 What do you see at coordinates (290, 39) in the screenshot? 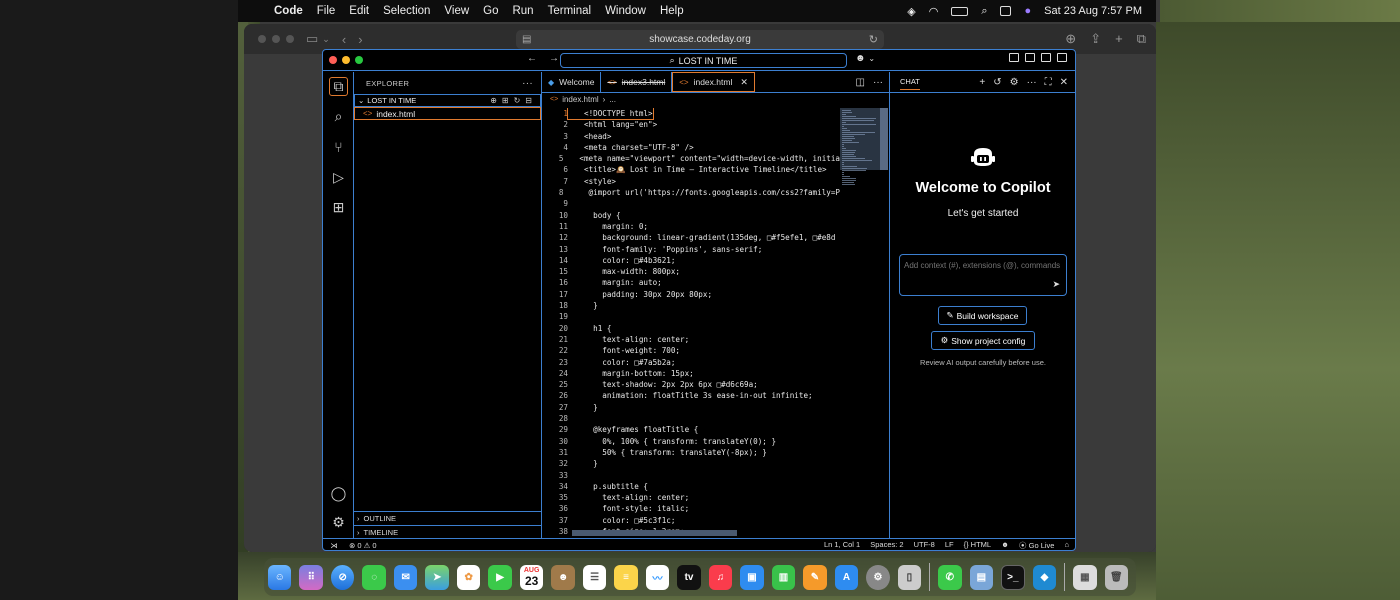
I see `zoom-light` at bounding box center [290, 39].